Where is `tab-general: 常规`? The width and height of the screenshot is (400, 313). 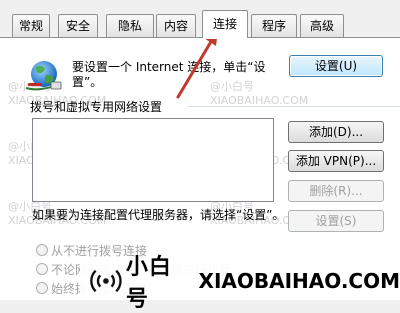
tab-general: 常规 is located at coordinates (31, 25).